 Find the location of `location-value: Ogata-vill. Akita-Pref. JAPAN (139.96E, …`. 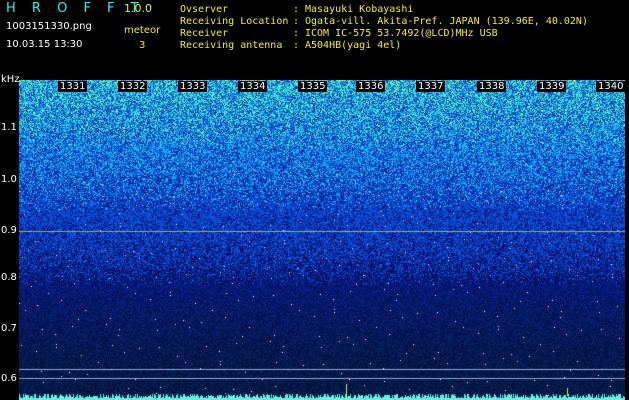

location-value: Ogata-vill. Akita-Pref. JAPAN (139.96E, … is located at coordinates (446, 21).